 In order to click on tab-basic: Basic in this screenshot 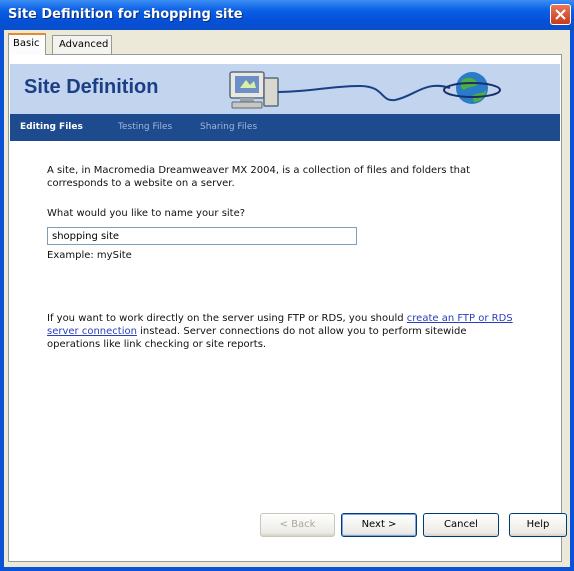, I will do `click(27, 44)`.